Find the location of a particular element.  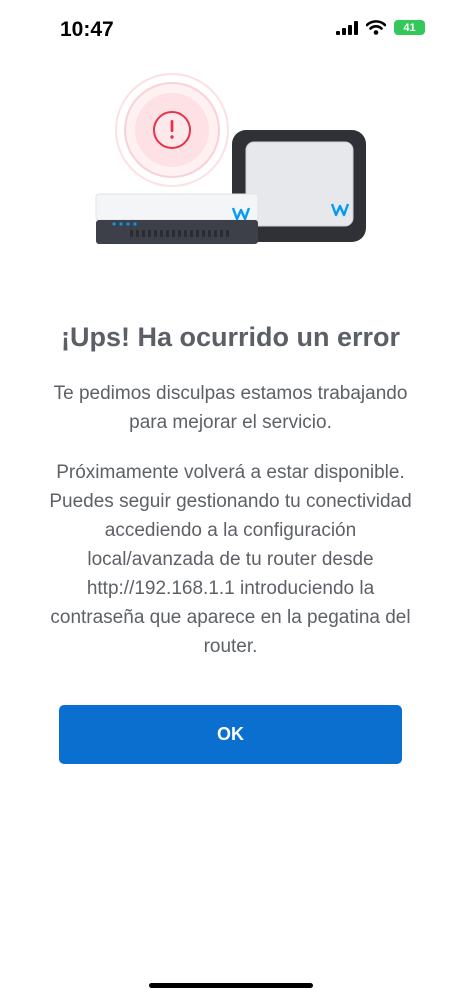

error-title: ¡Ups! Ha ocurrido un error is located at coordinates (230, 337).